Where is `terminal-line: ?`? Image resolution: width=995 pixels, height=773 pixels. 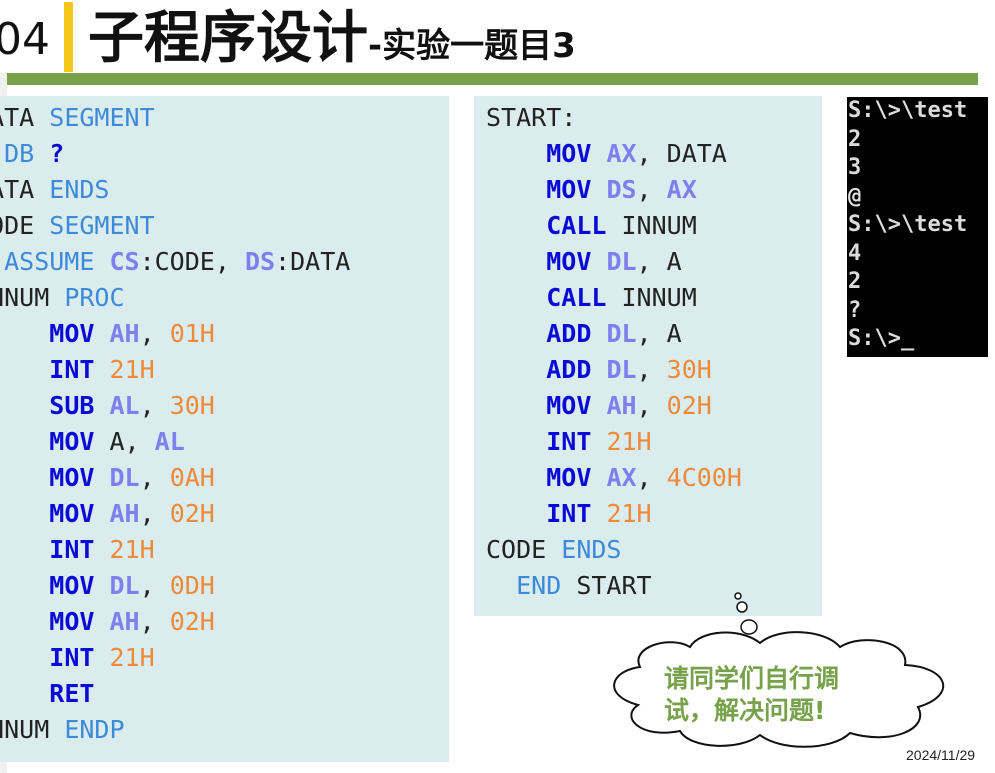 terminal-line: ? is located at coordinates (855, 310).